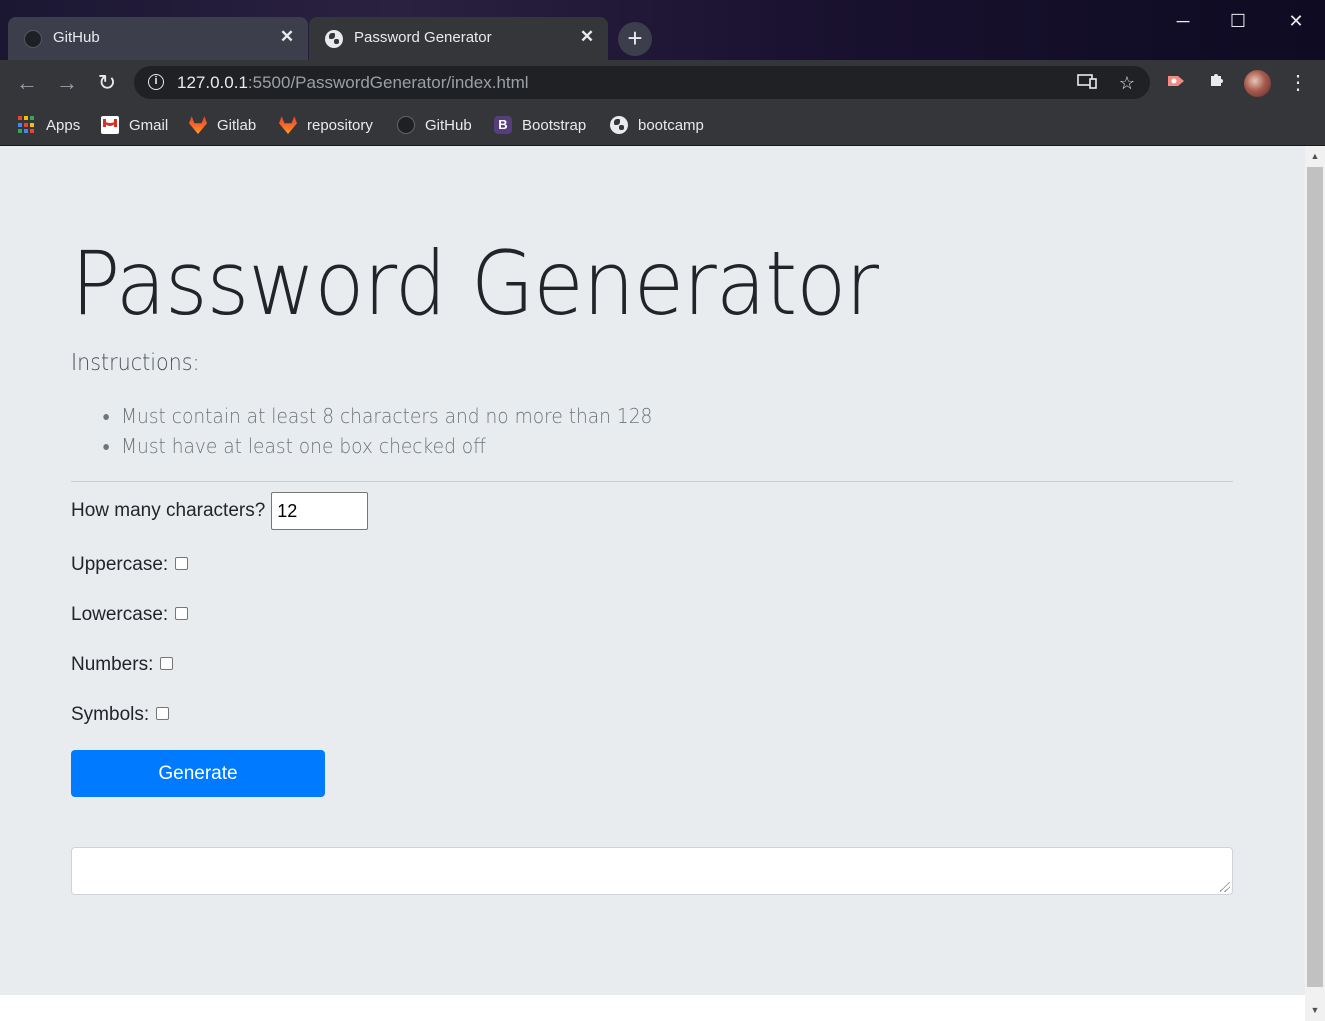 The width and height of the screenshot is (1325, 1021). I want to click on lowercase-label: Lowercase:, so click(120, 614).